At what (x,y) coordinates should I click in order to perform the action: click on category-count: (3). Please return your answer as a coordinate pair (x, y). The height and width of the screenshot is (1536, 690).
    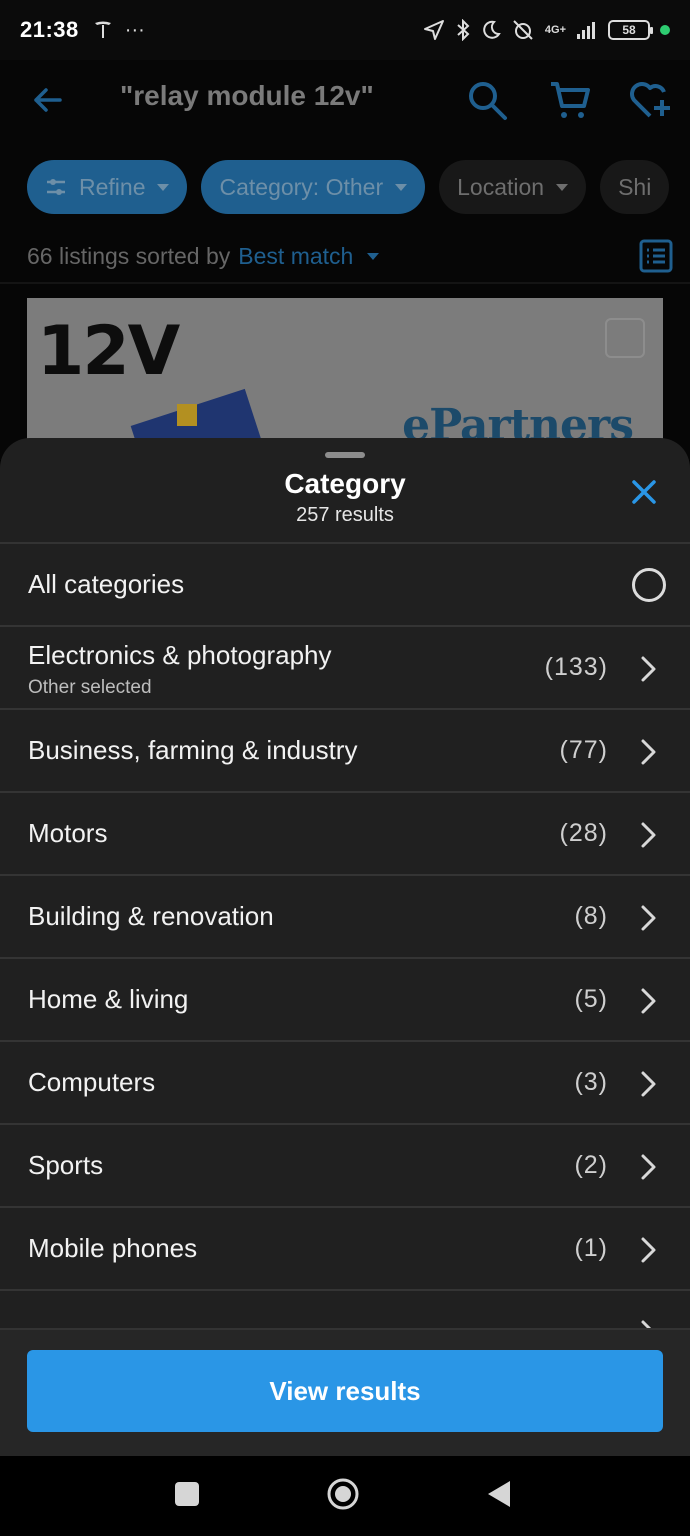
    Looking at the image, I should click on (591, 1082).